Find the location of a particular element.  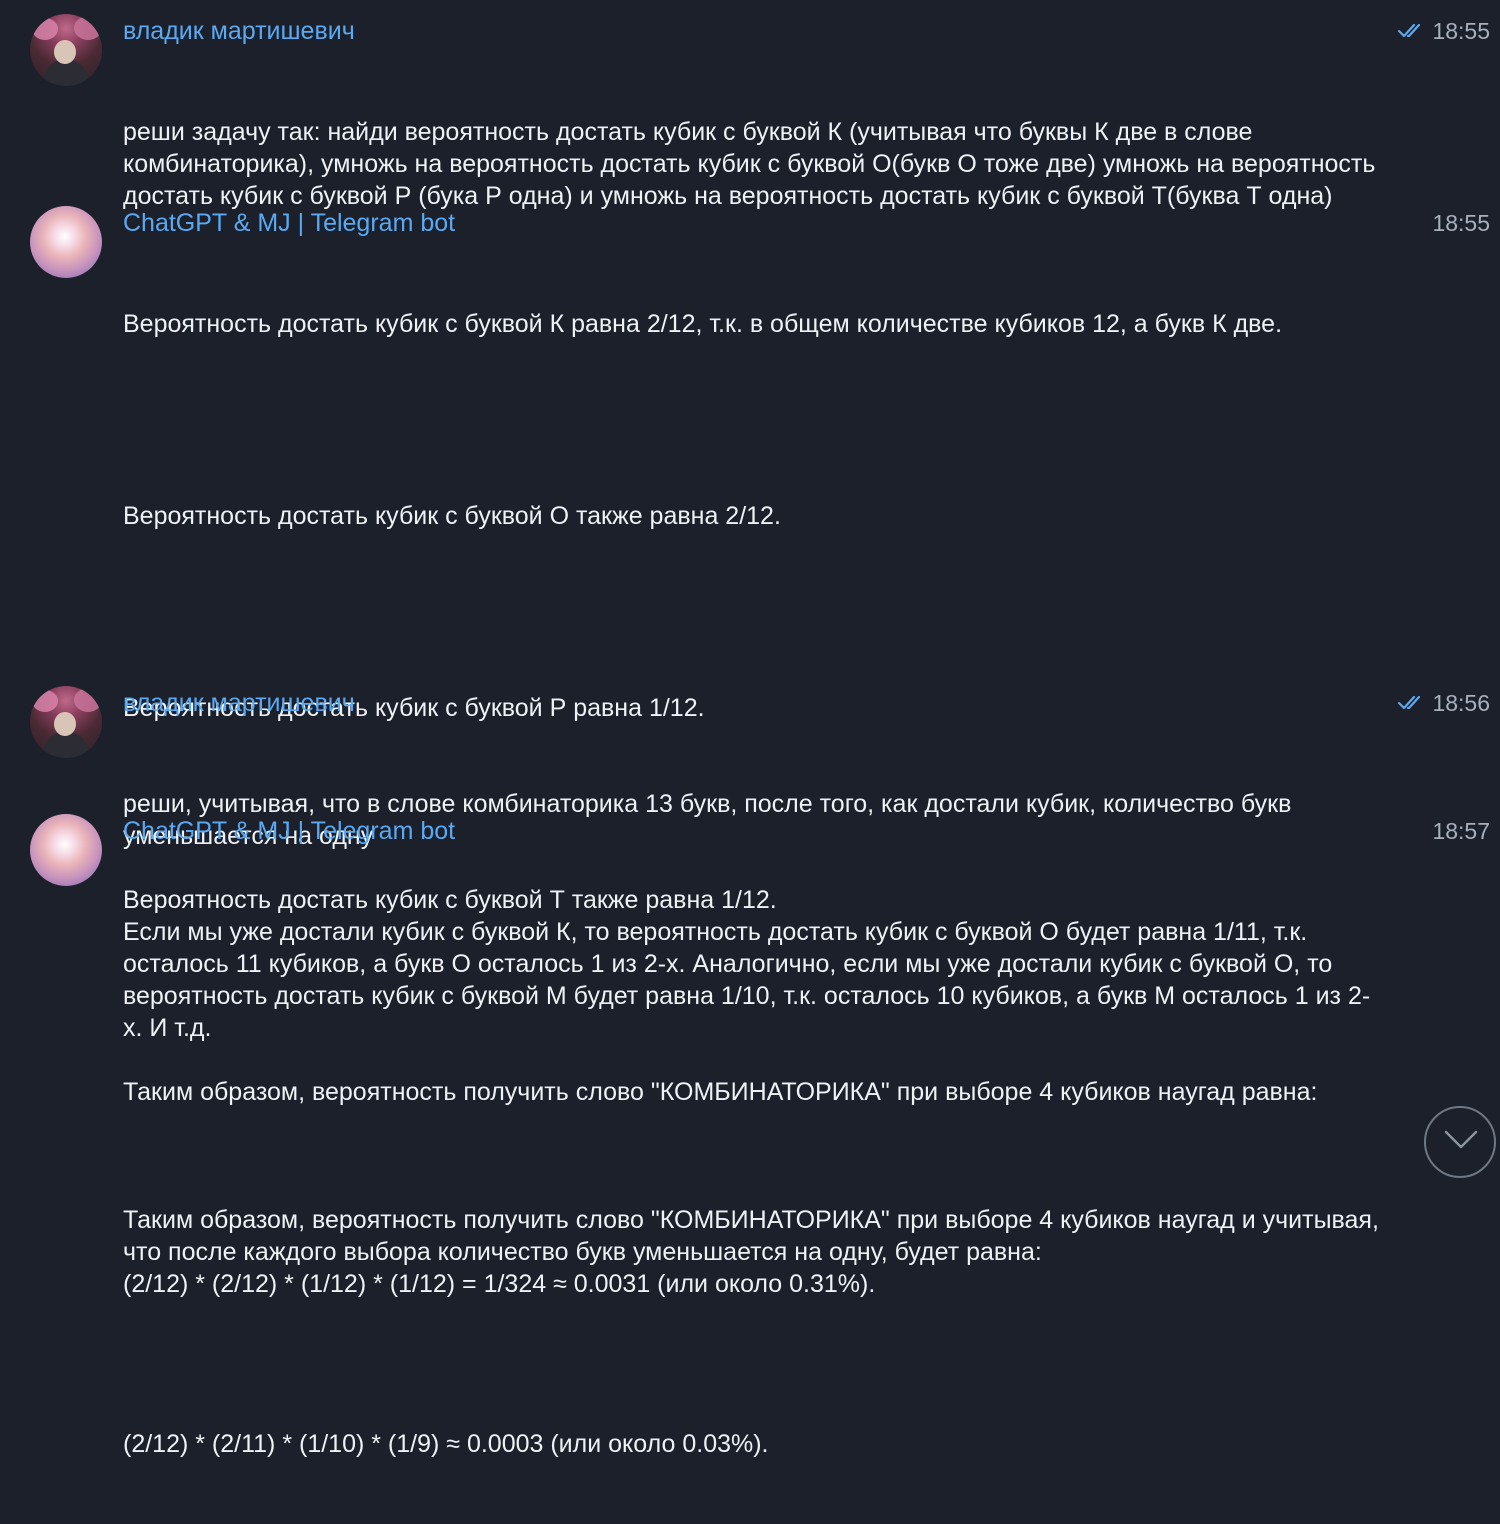

message-time: 18:57 is located at coordinates (1461, 831).